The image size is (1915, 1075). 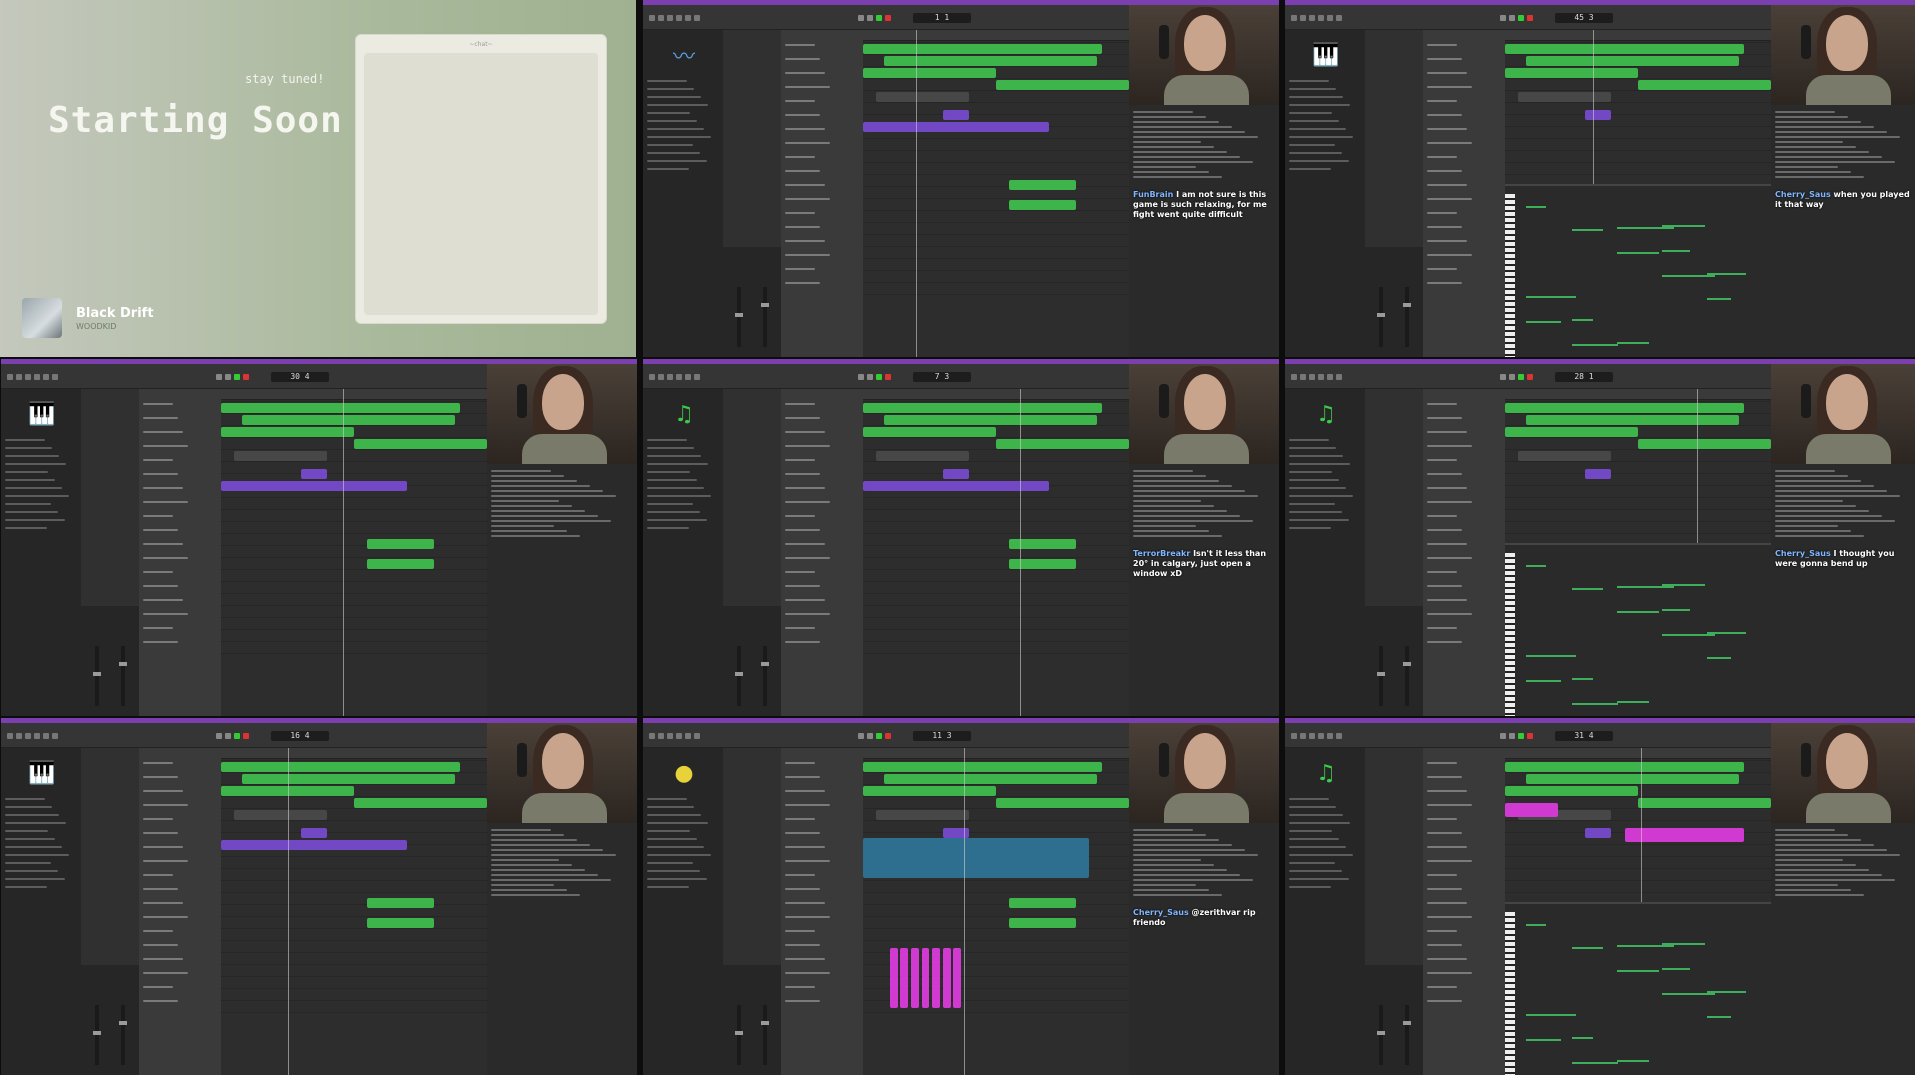 I want to click on midi-region, so click(x=893, y=978).